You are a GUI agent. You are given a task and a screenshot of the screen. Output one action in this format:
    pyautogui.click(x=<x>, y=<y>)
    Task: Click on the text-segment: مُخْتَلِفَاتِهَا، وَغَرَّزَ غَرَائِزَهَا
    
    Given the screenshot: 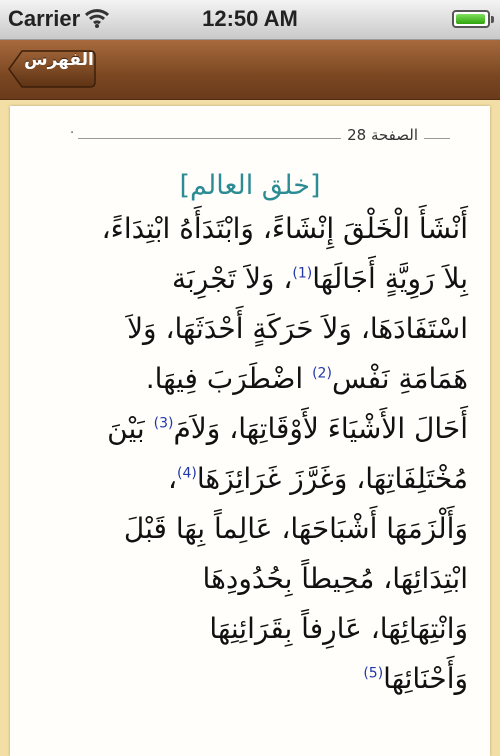 What is the action you would take?
    pyautogui.click(x=332, y=478)
    